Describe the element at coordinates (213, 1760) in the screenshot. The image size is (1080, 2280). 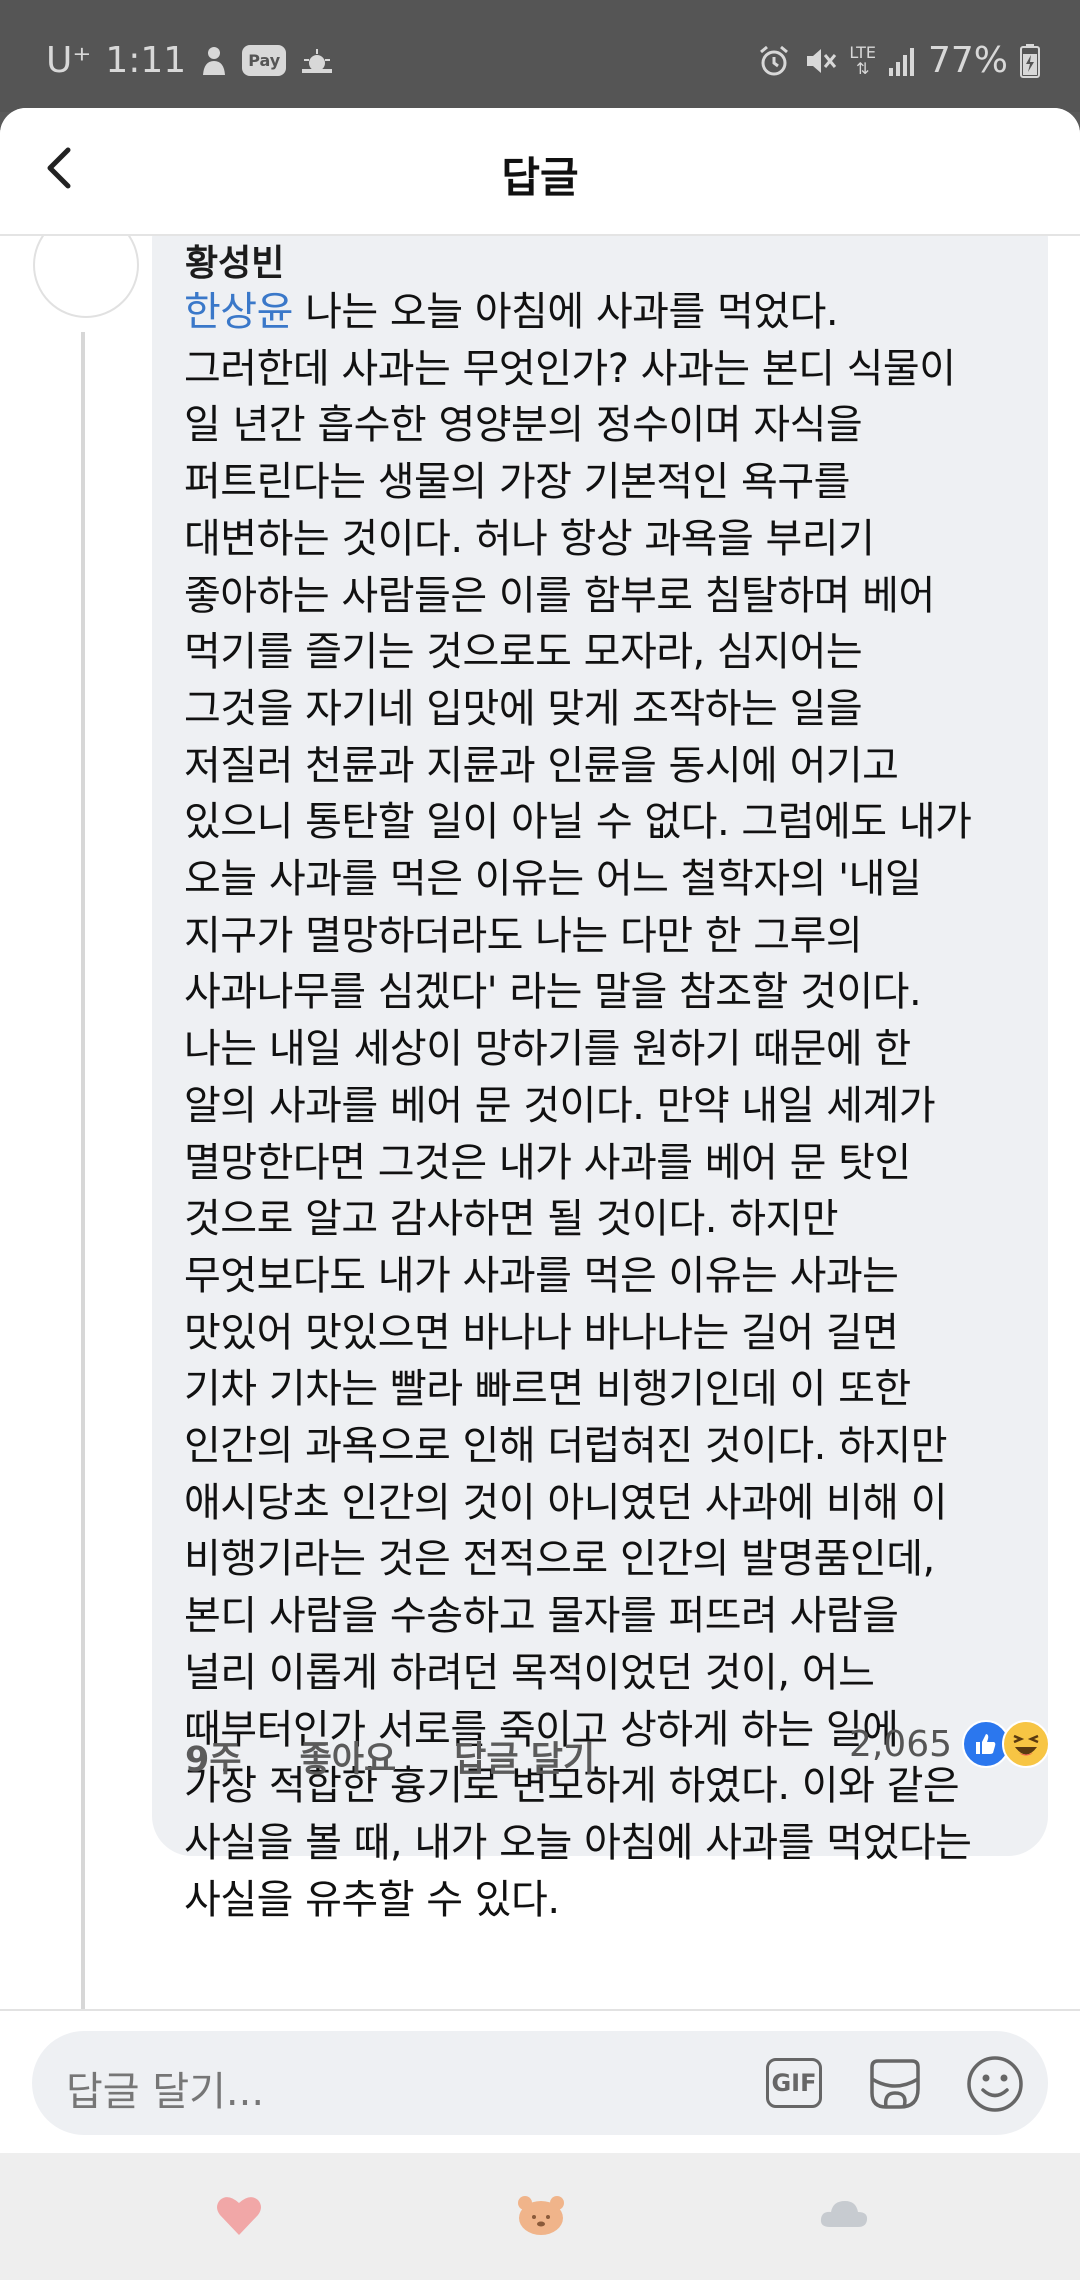
I see `comment-time: 9주` at that location.